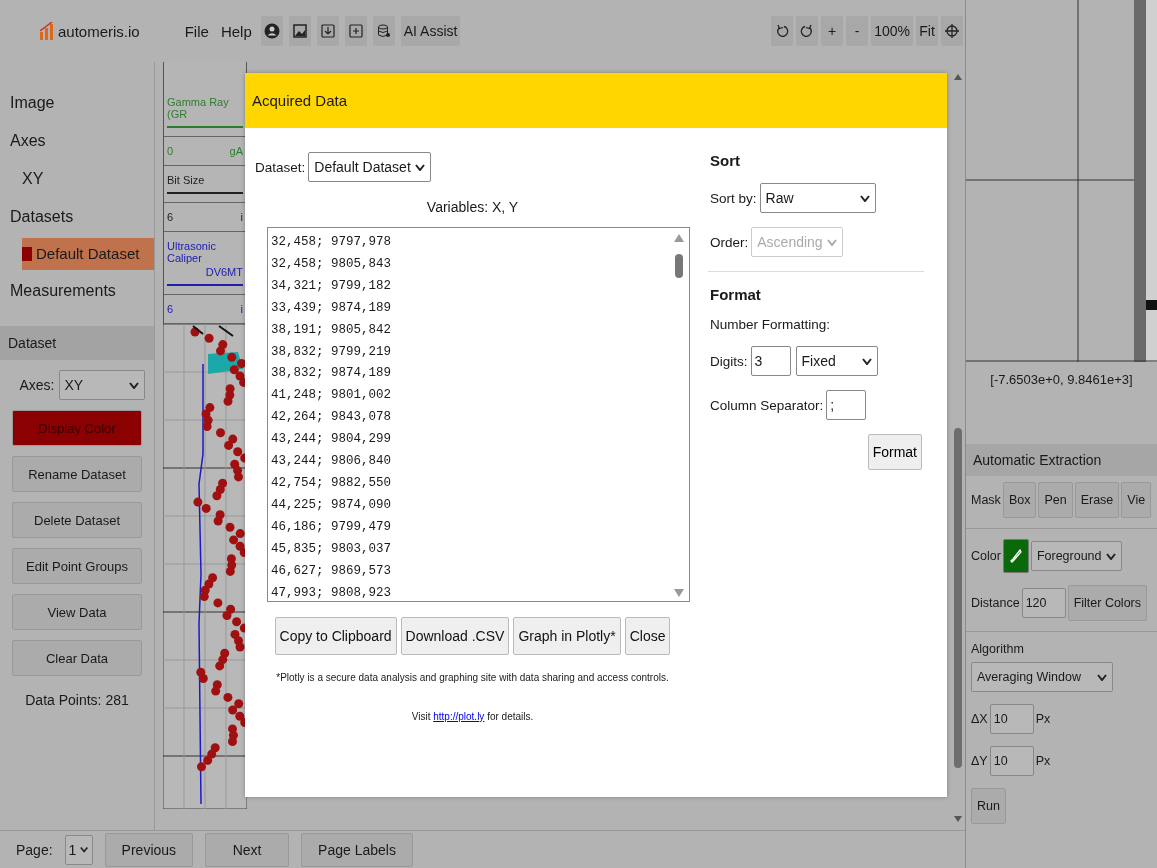  What do you see at coordinates (149, 849) in the screenshot?
I see `pager-button: Previous` at bounding box center [149, 849].